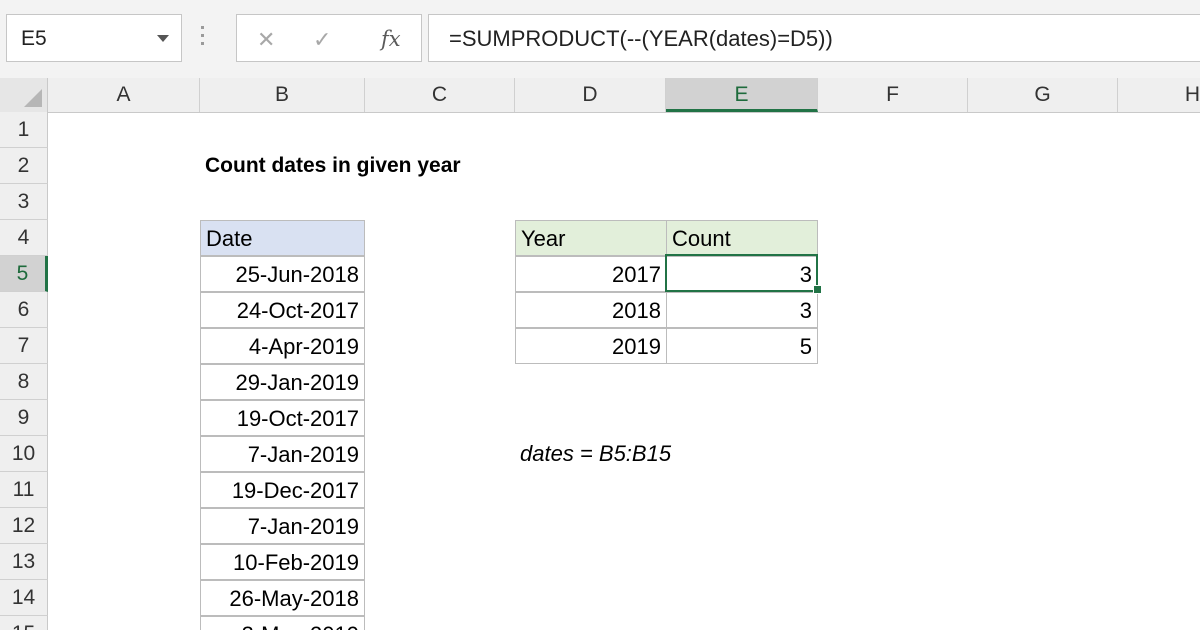 The image size is (1200, 630). Describe the element at coordinates (24, 130) in the screenshot. I see `row-header-1: 1` at that location.